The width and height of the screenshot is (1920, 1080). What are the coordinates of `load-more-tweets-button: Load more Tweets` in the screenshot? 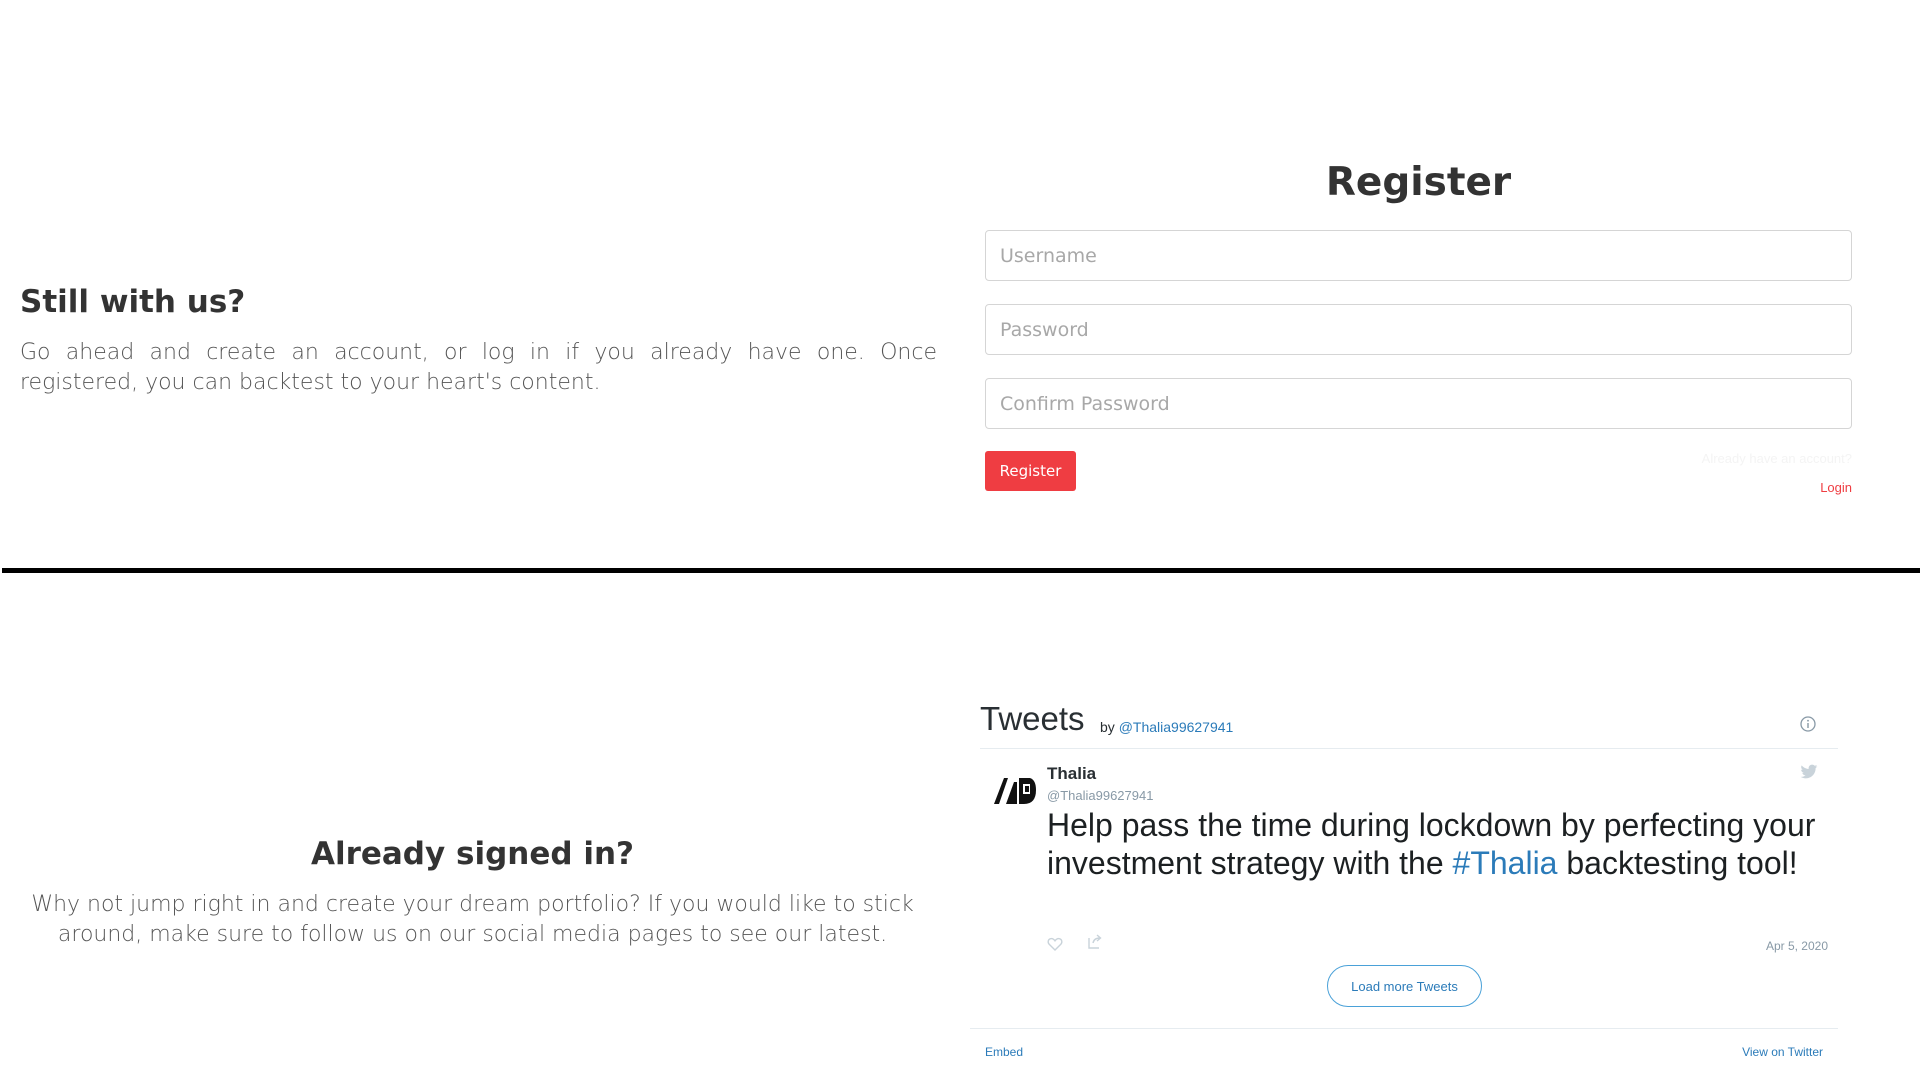 It's located at (1404, 986).